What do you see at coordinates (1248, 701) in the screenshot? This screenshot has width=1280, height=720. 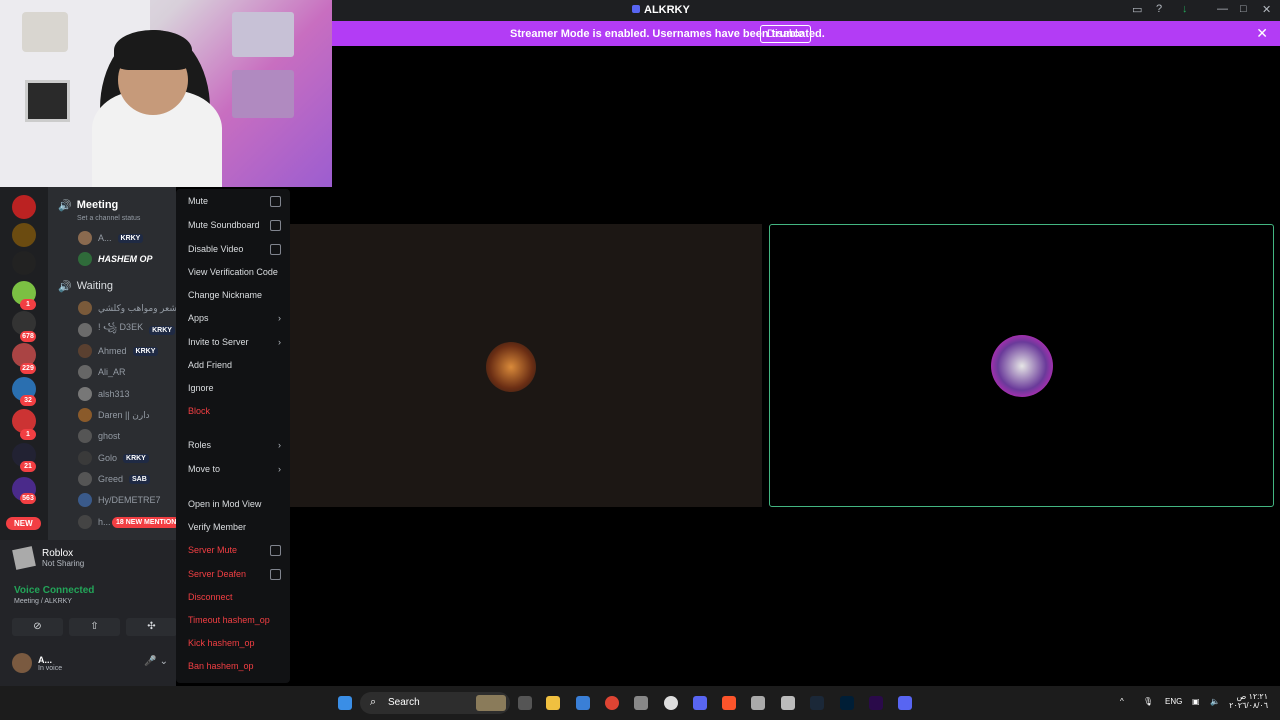 I see `clock: ١٢:٢١ ص ٢٠٢٦/٠٨/٠٦` at bounding box center [1248, 701].